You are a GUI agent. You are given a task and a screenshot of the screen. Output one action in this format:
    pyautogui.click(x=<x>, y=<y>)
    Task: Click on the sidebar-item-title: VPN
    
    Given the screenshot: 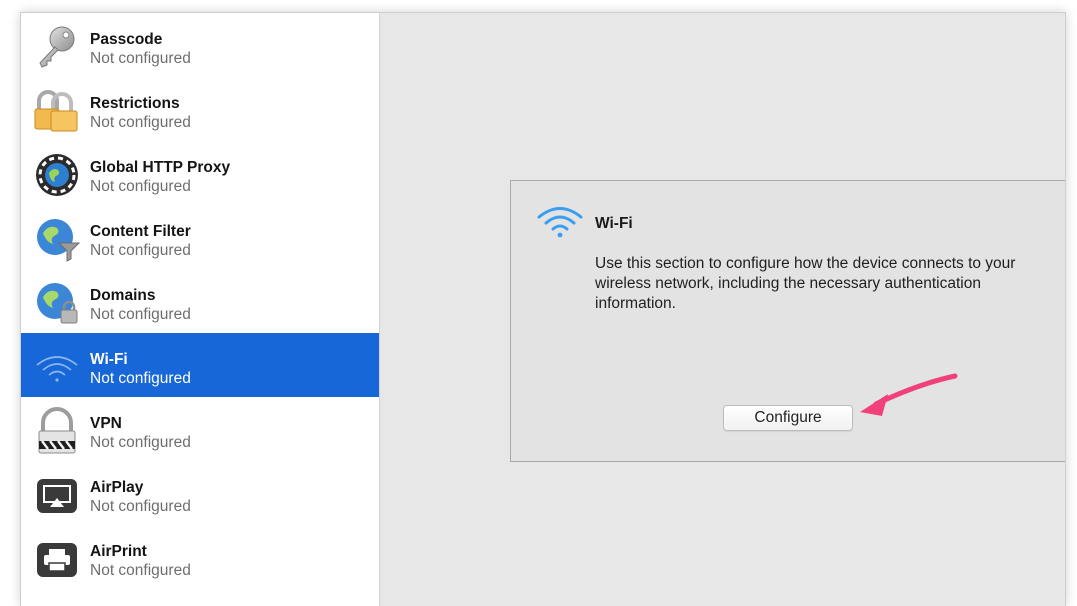 What is the action you would take?
    pyautogui.click(x=106, y=423)
    